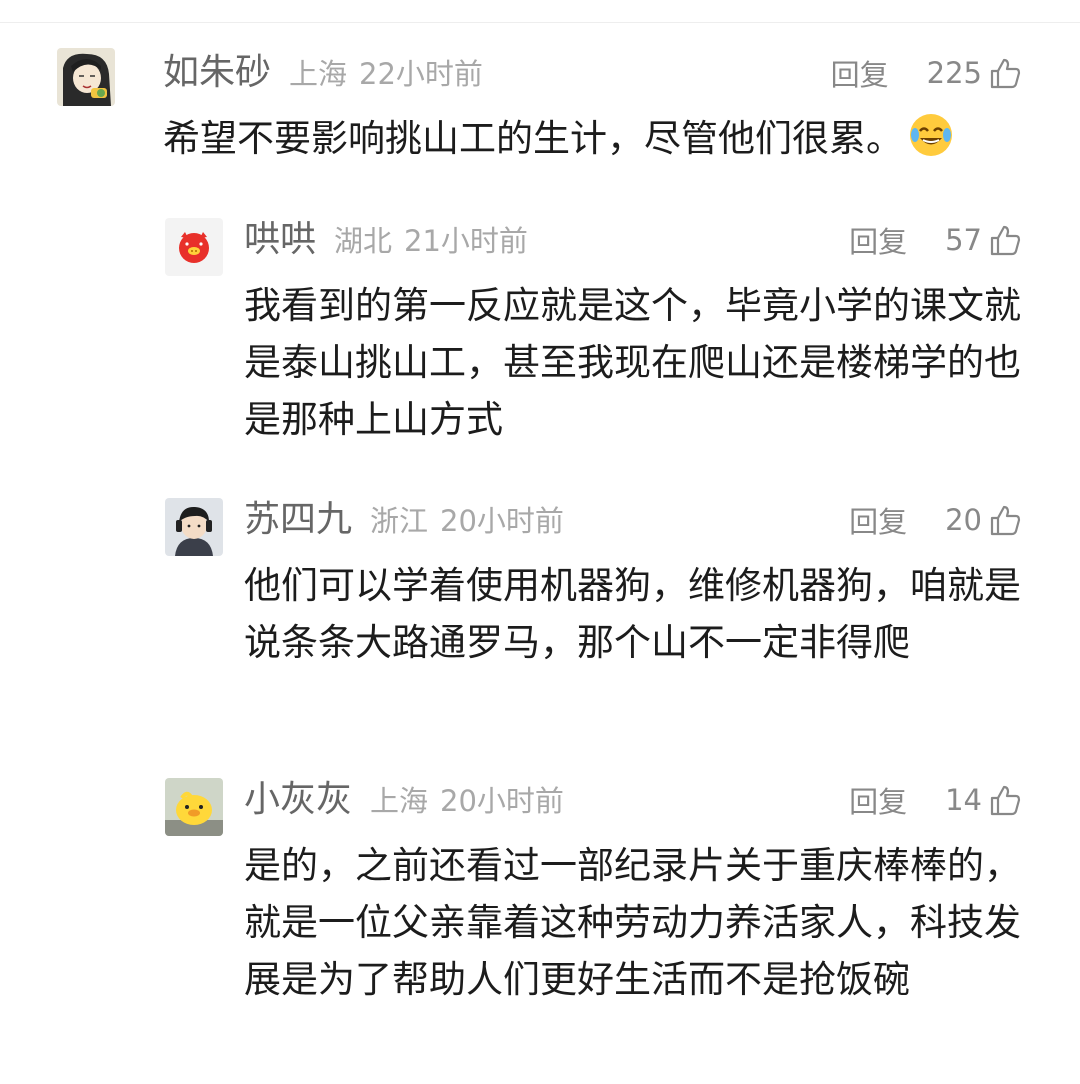  What do you see at coordinates (540, 22) in the screenshot?
I see `top-divider` at bounding box center [540, 22].